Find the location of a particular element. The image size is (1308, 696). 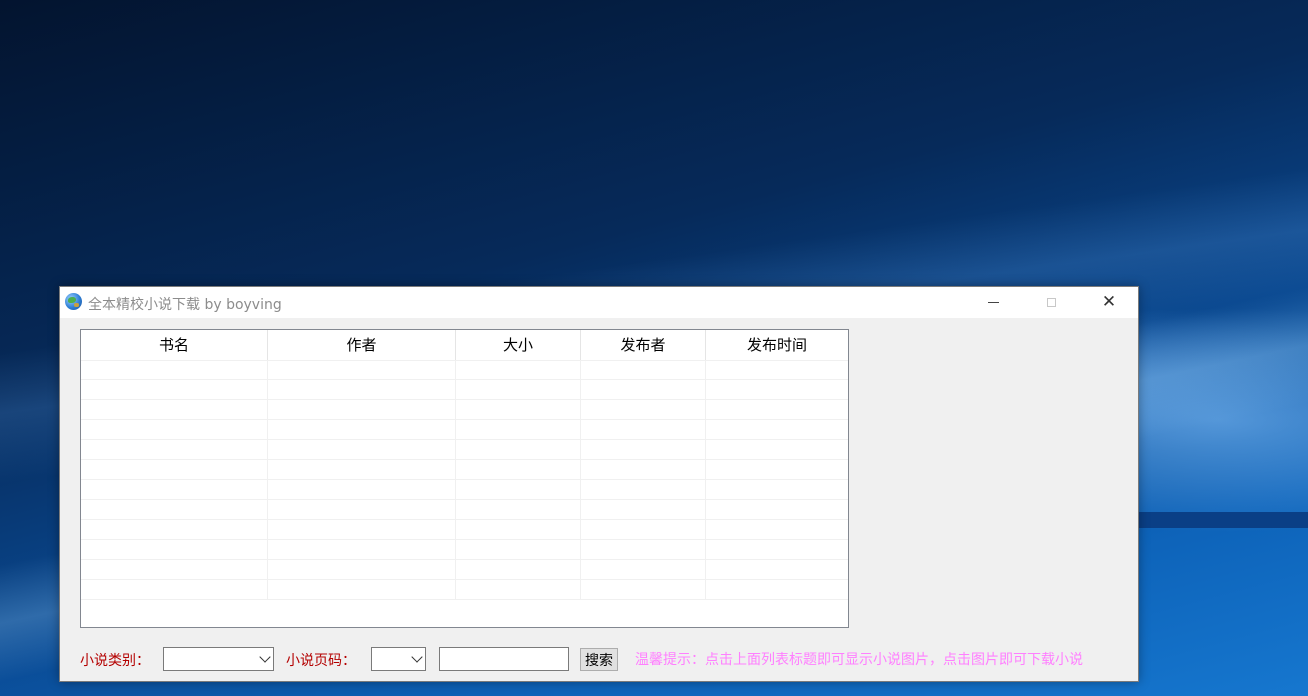

maximize-icon is located at coordinates (1051, 302).